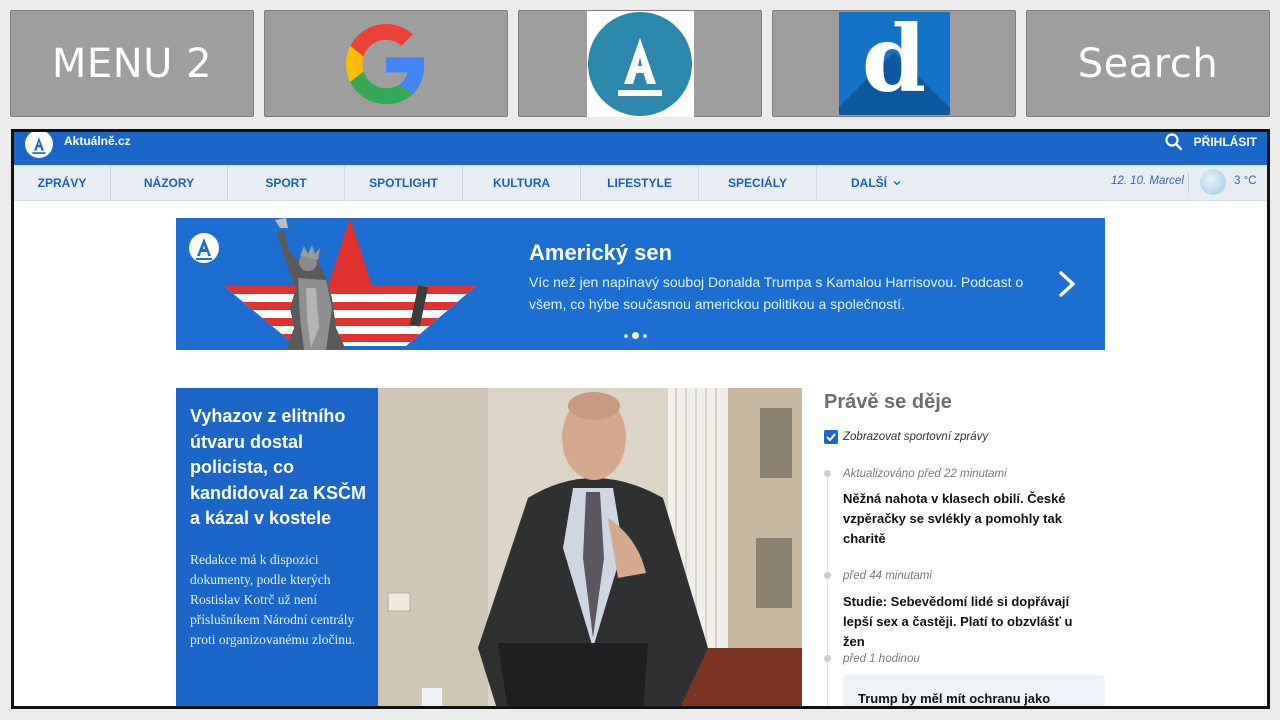 This screenshot has width=1280, height=720. What do you see at coordinates (62, 183) in the screenshot?
I see `nav-item-zpravy: ZPRÁVY` at bounding box center [62, 183].